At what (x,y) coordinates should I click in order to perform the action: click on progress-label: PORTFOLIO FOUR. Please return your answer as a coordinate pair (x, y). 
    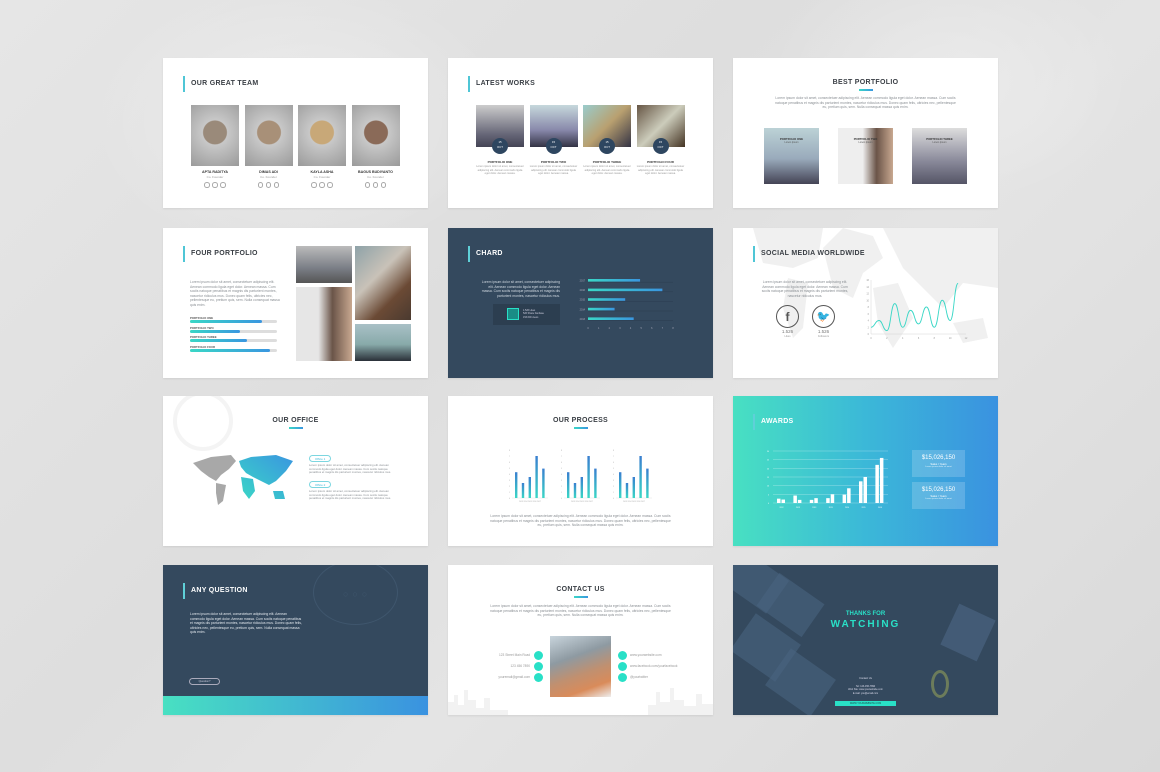
    Looking at the image, I should click on (203, 346).